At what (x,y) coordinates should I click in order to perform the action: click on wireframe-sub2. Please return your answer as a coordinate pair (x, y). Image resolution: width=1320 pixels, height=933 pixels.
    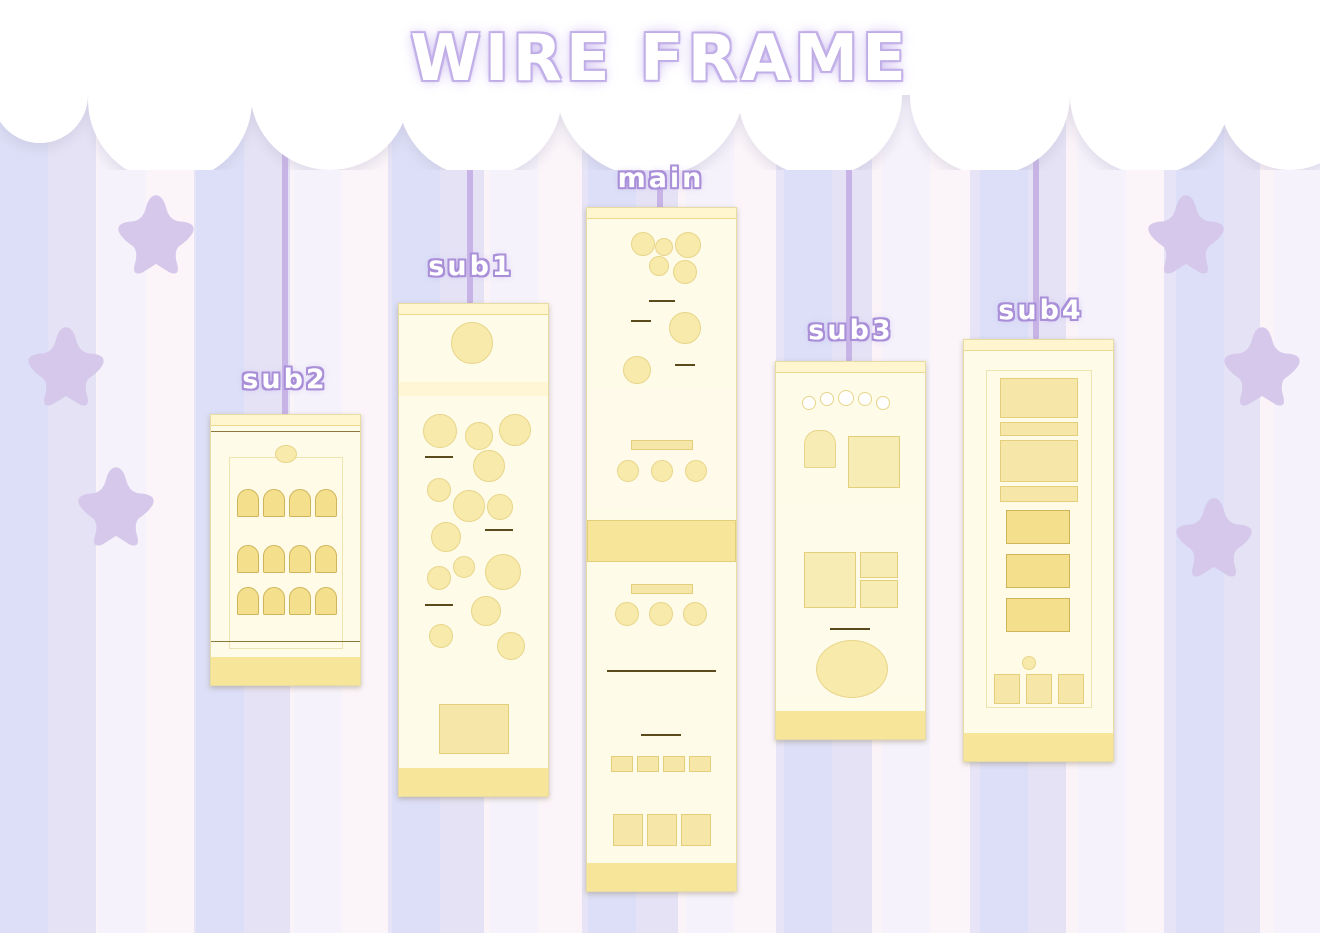
    Looking at the image, I should click on (285, 550).